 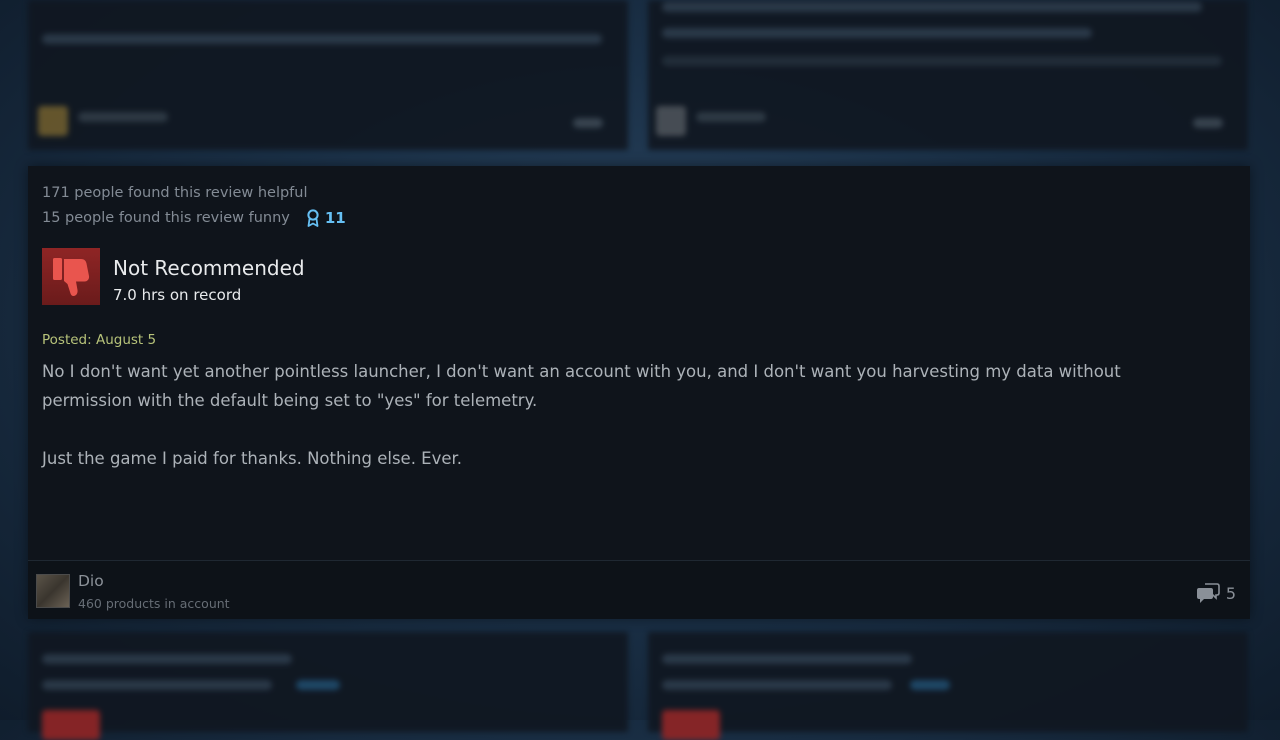 What do you see at coordinates (99, 340) in the screenshot?
I see `posted-date: Posted: August 5` at bounding box center [99, 340].